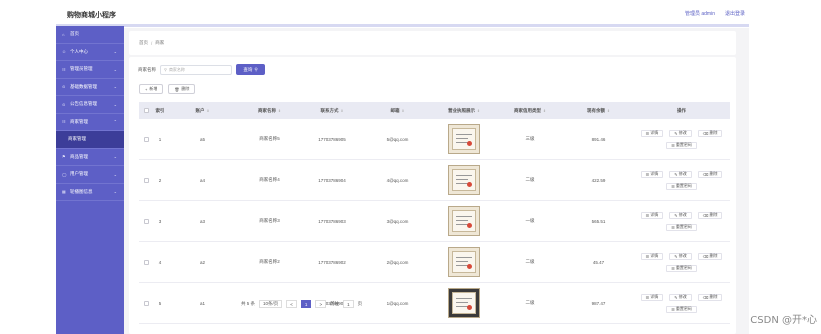 Image resolution: width=821 pixels, height=334 pixels. I want to click on sidebar-item-1: ☺ 个人中心 ⌄, so click(90, 52).